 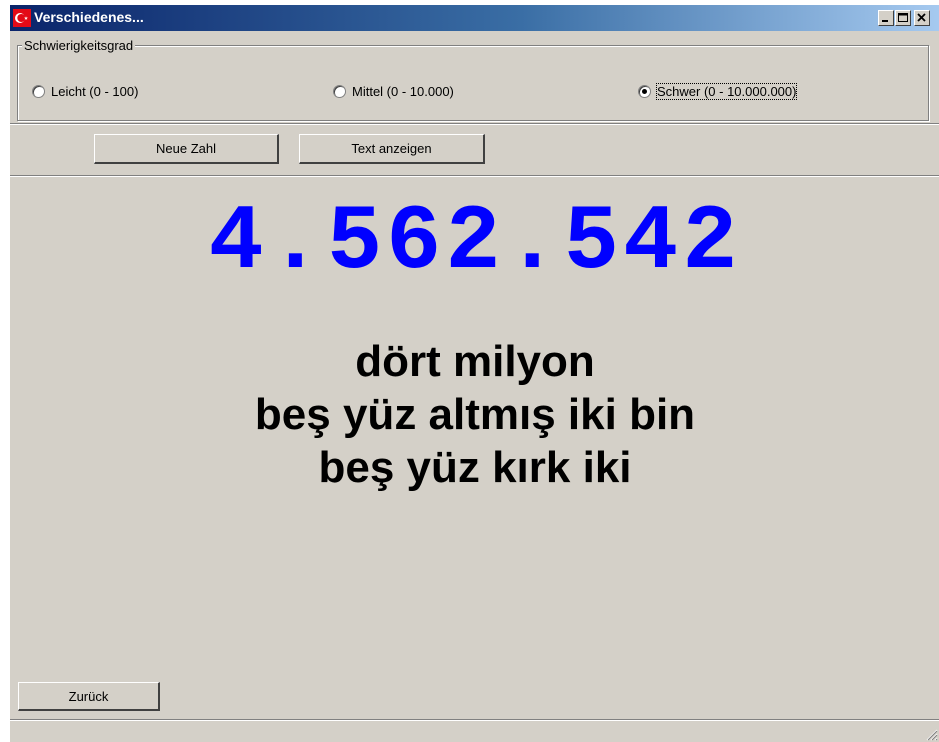 I want to click on maximize-icon, so click(x=903, y=17).